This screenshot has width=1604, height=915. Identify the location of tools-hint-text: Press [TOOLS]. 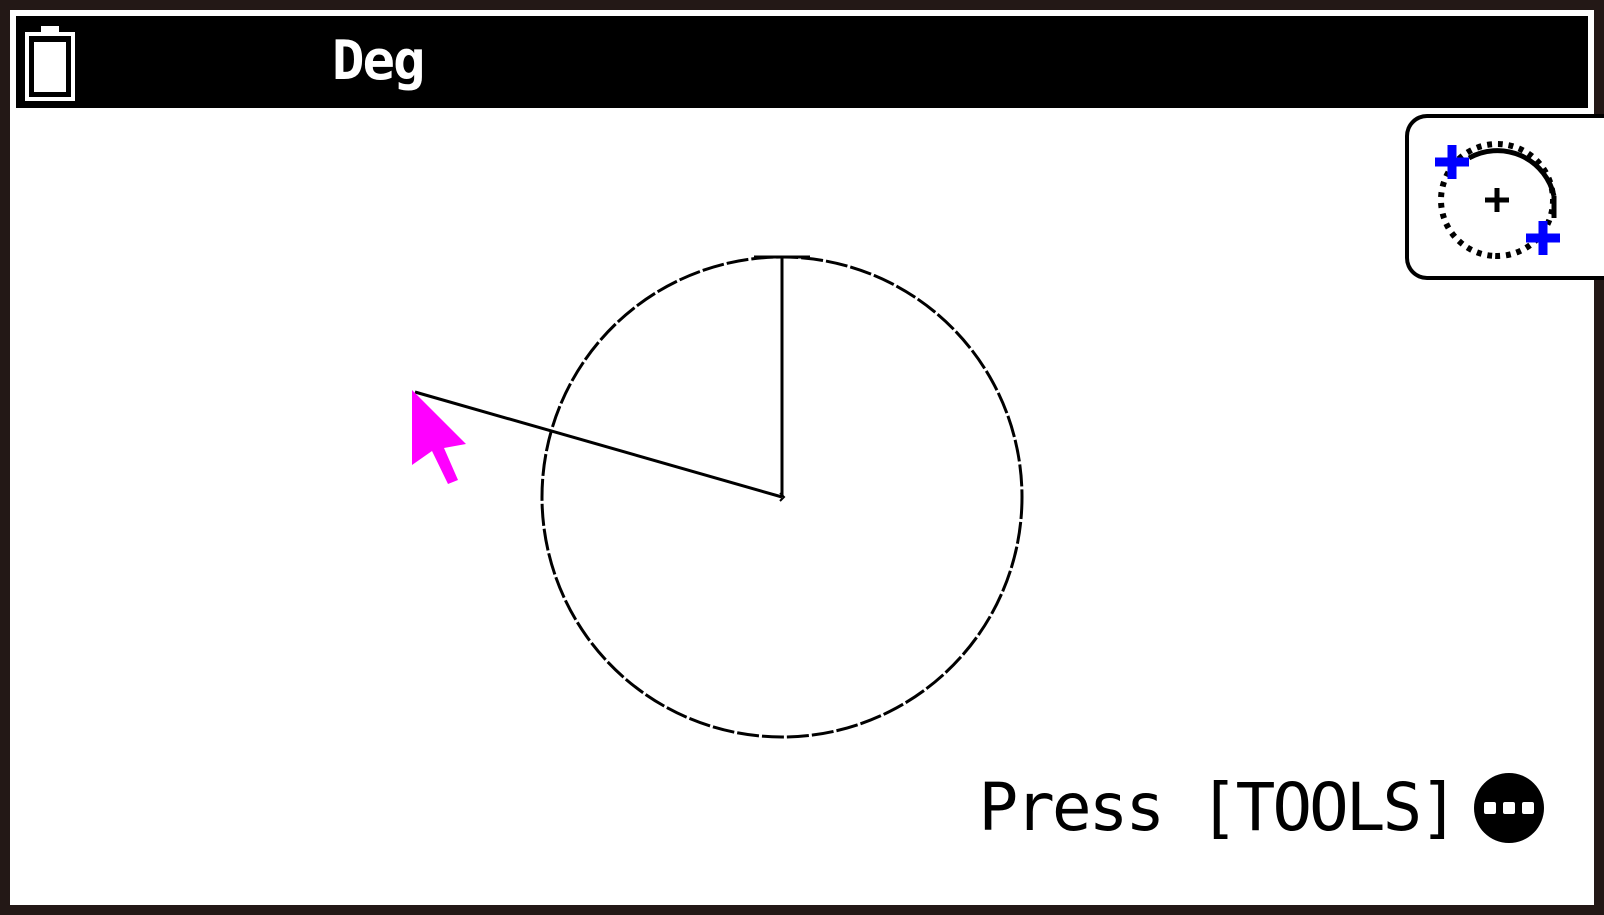
(1218, 807).